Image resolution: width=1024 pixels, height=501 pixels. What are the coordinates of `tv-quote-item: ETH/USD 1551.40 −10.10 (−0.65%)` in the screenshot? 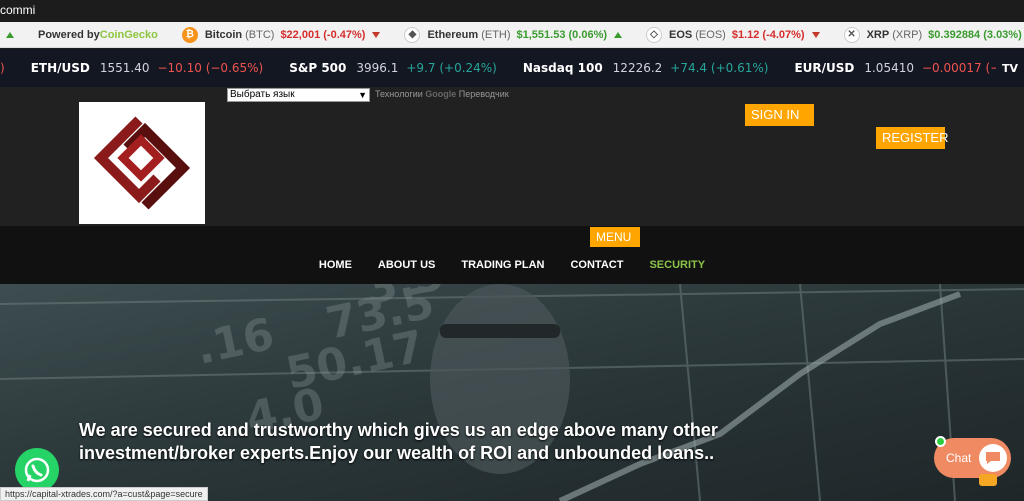 It's located at (146, 68).